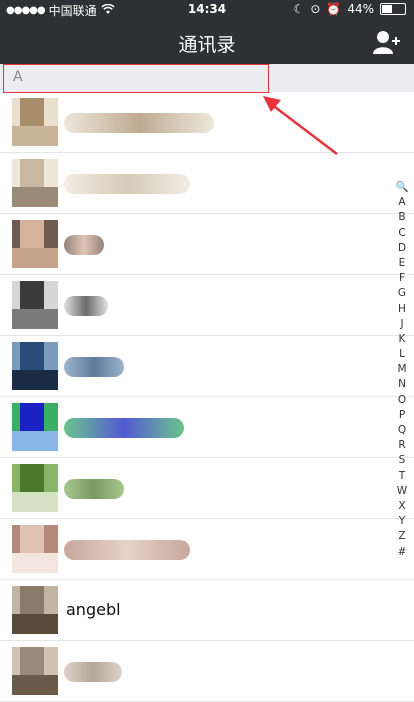 The height and width of the screenshot is (702, 414). Describe the element at coordinates (315, 9) in the screenshot. I see `rotation-lock-icon: ⊙` at that location.